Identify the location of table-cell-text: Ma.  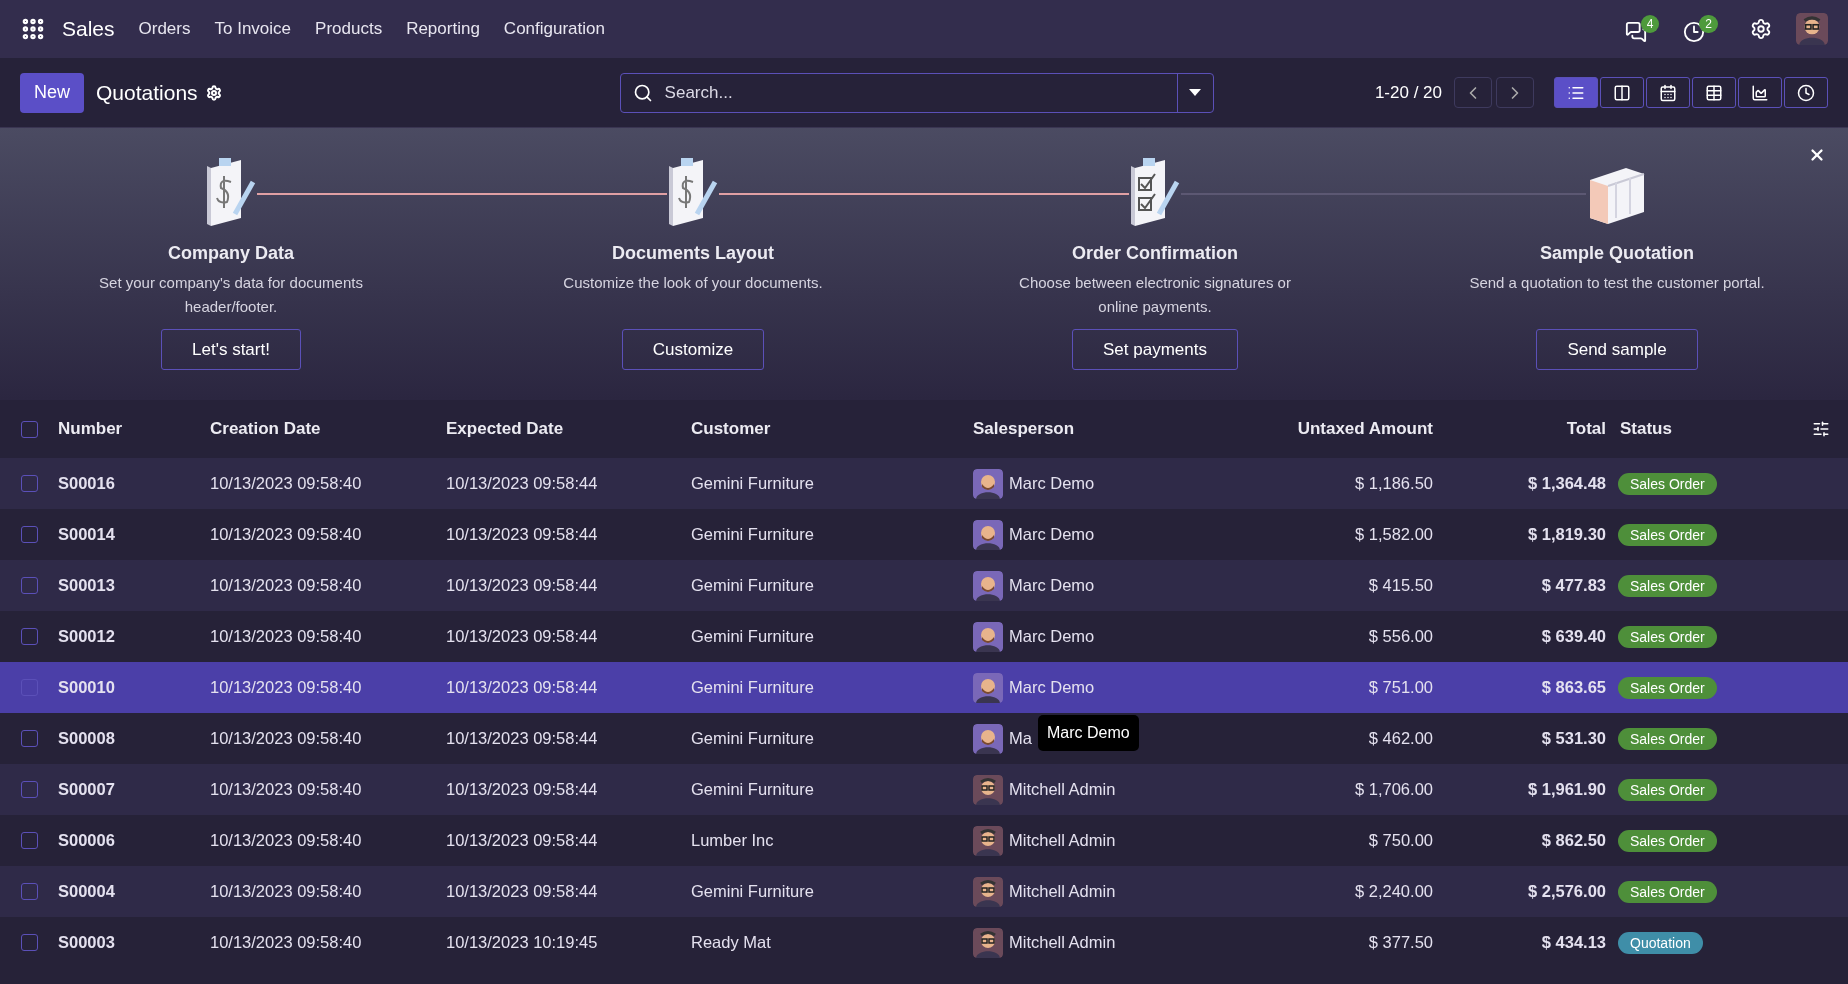
(1020, 739).